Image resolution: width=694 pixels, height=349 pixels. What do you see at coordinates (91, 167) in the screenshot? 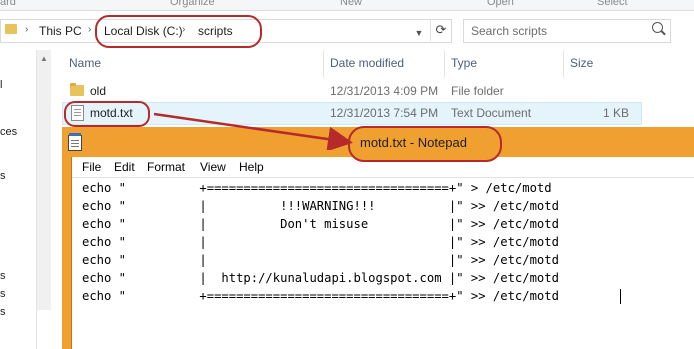
I see `menu-file: File` at bounding box center [91, 167].